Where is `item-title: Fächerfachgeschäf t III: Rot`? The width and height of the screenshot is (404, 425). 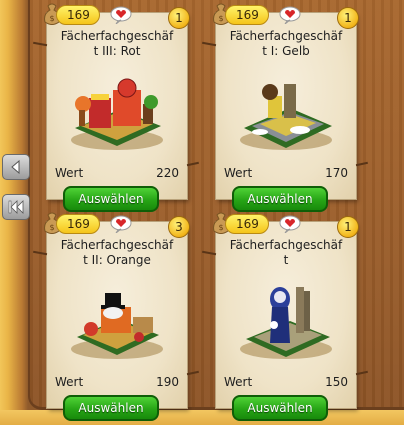
item-title: Fächerfachgeschäf t III: Rot is located at coordinates (117, 44).